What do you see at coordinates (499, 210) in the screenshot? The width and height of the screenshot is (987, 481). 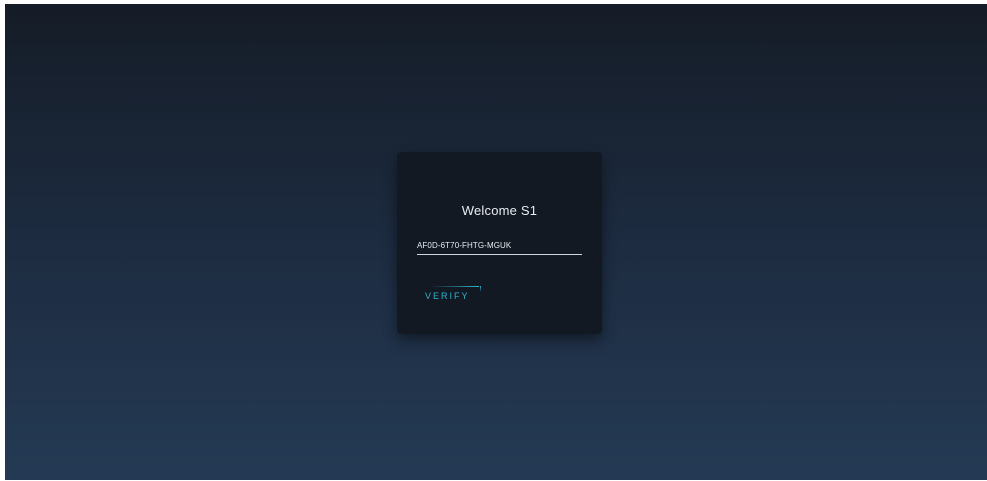 I see `welcome-heading: Welcome S1` at bounding box center [499, 210].